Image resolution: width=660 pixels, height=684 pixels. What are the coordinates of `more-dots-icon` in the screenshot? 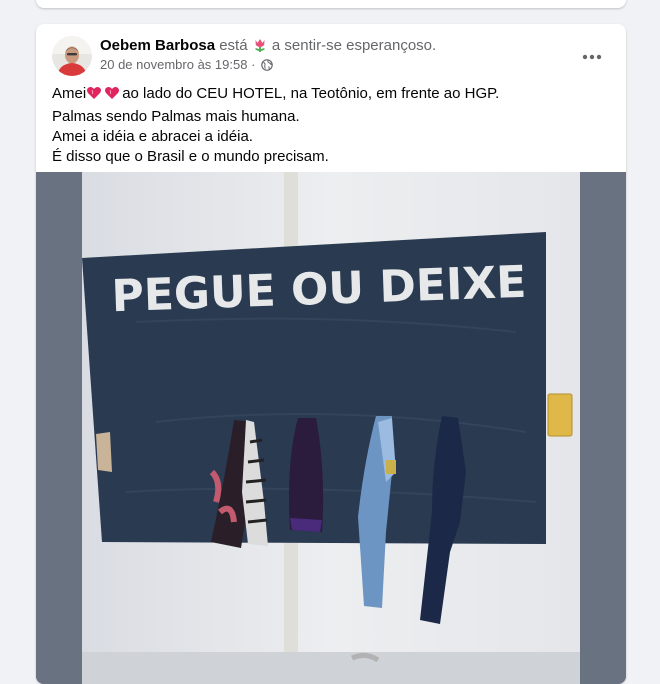 It's located at (592, 56).